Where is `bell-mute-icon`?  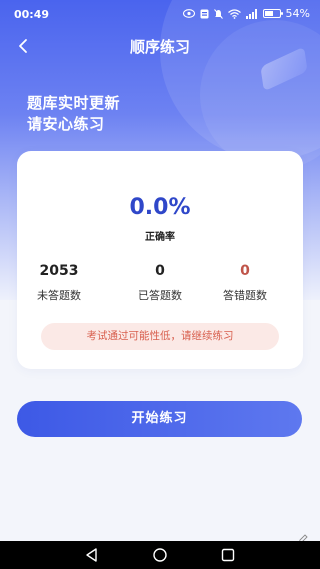 bell-mute-icon is located at coordinates (218, 13).